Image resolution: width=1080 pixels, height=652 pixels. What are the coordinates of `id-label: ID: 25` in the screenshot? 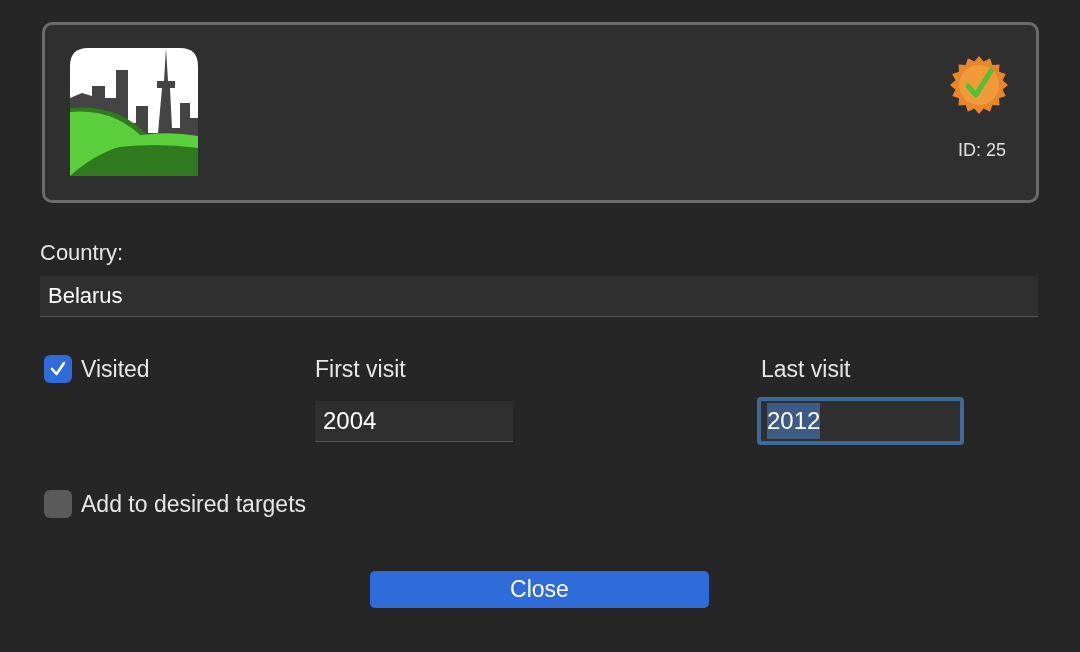 It's located at (981, 150).